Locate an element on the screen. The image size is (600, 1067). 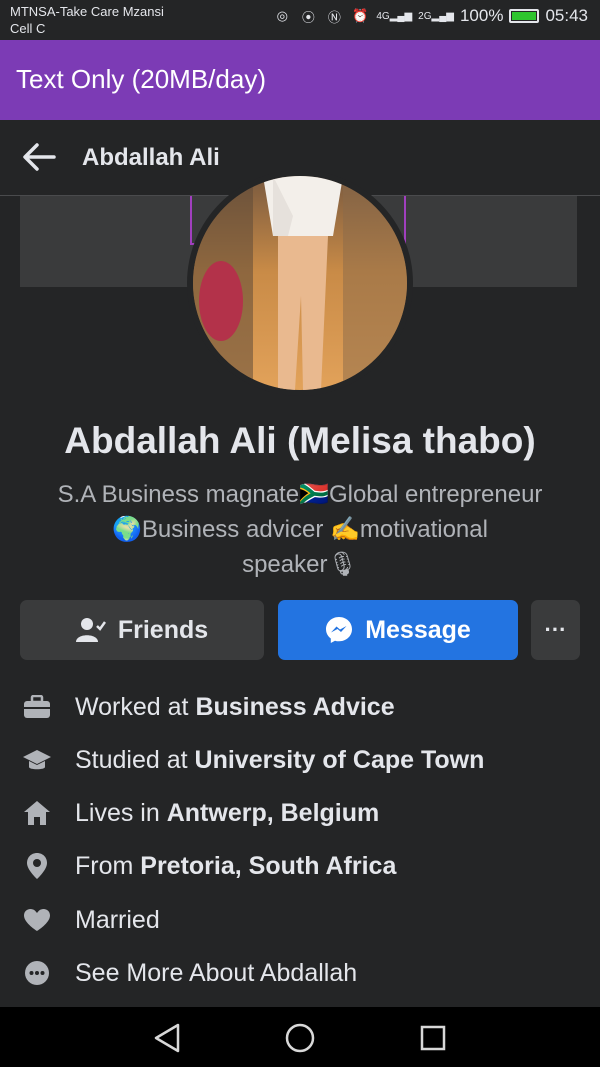
circle-home-icon is located at coordinates (300, 1038).